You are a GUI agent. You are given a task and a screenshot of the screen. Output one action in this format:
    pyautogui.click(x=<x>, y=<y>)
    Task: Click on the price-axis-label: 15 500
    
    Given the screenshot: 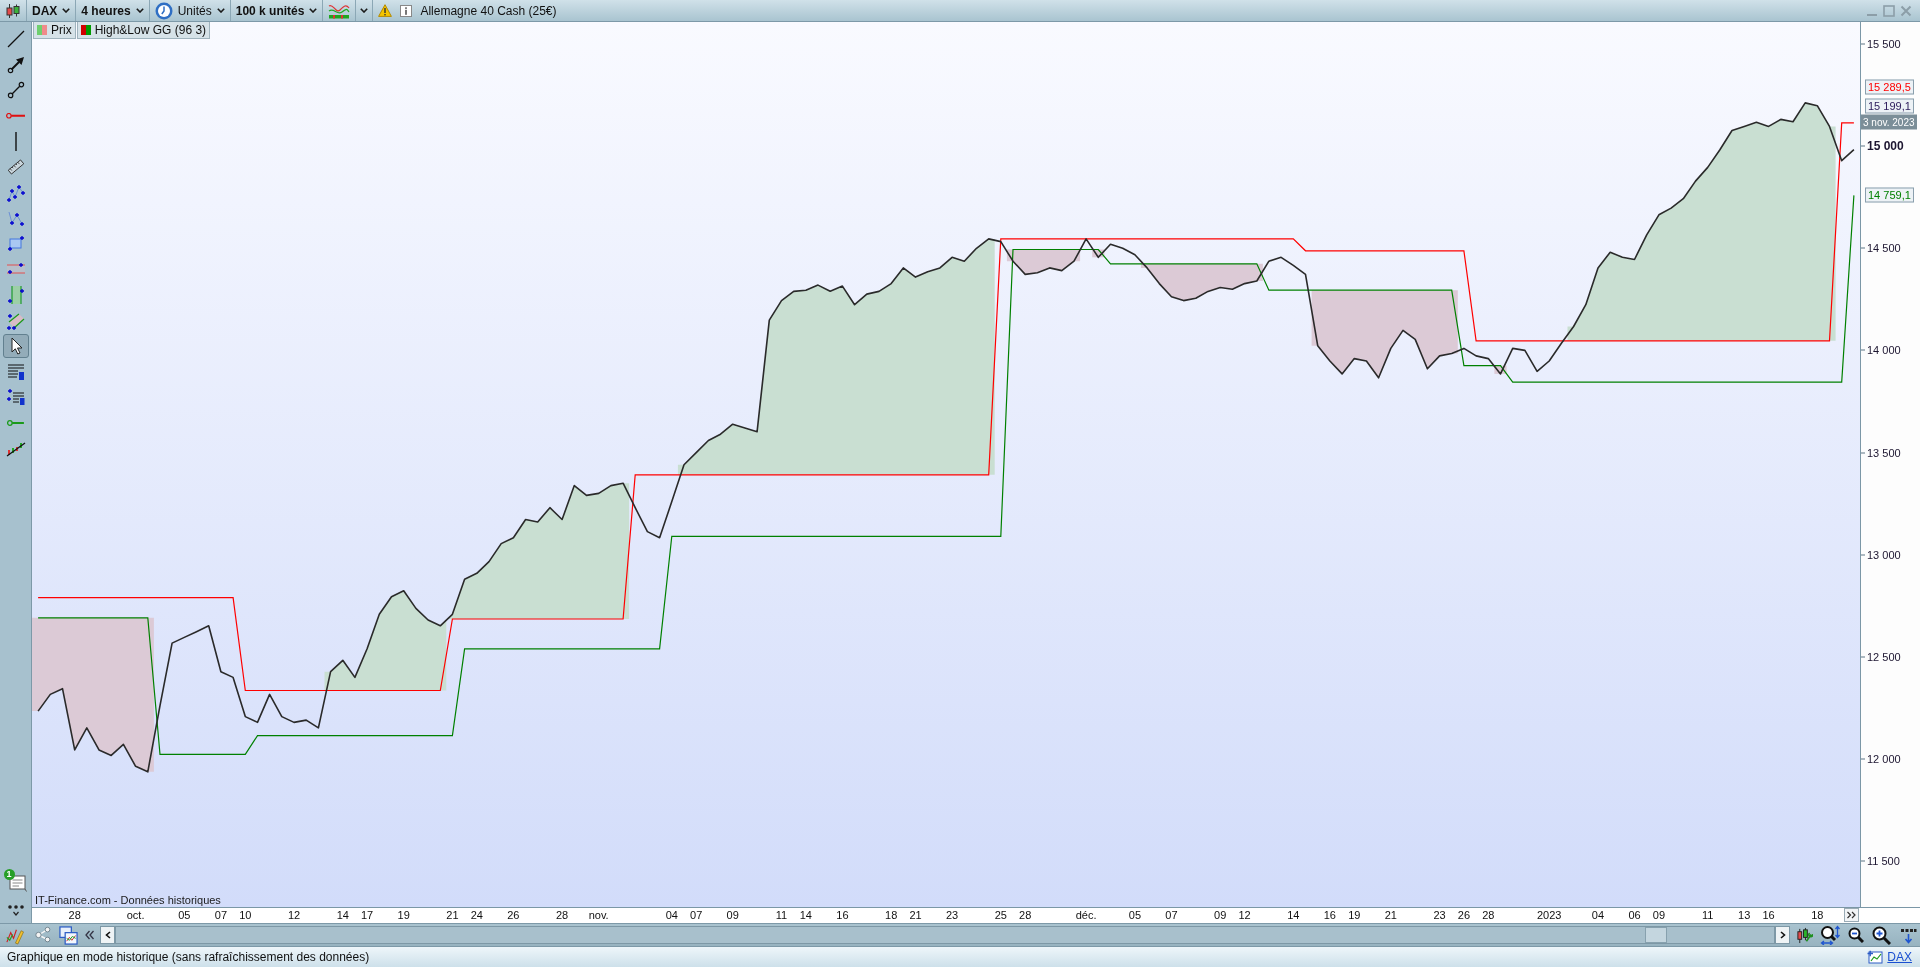 What is the action you would take?
    pyautogui.click(x=1881, y=44)
    